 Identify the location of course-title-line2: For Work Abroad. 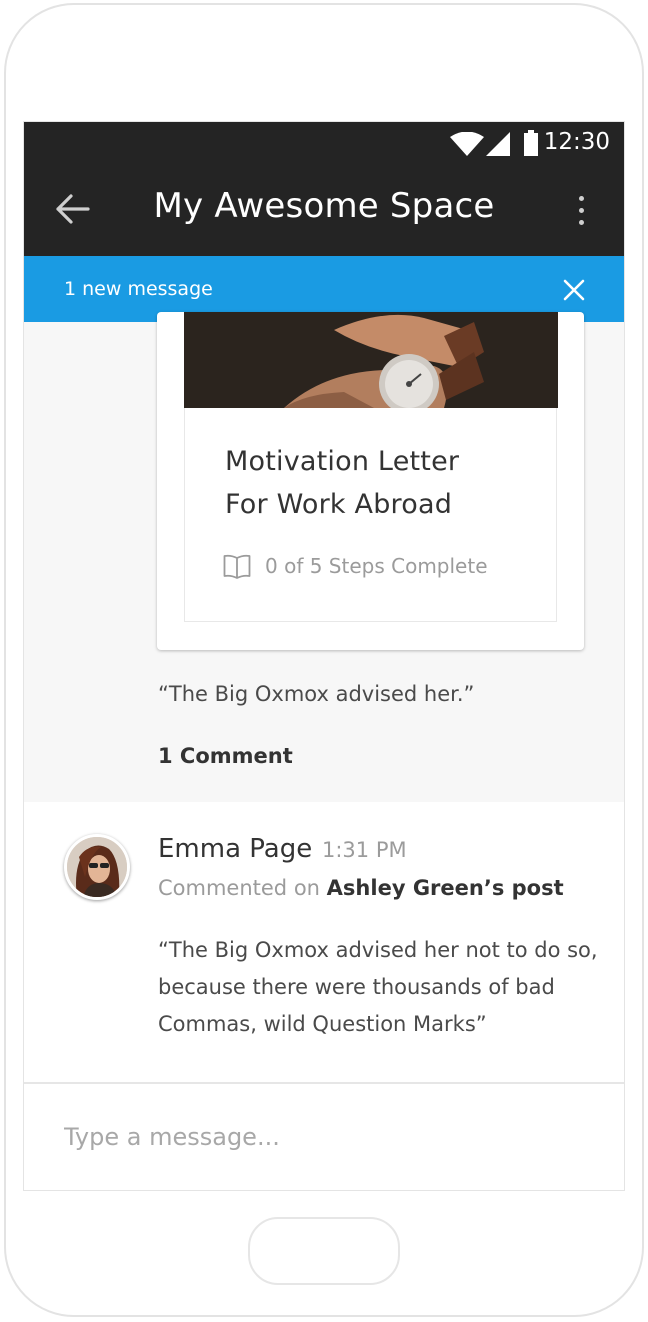
(339, 504).